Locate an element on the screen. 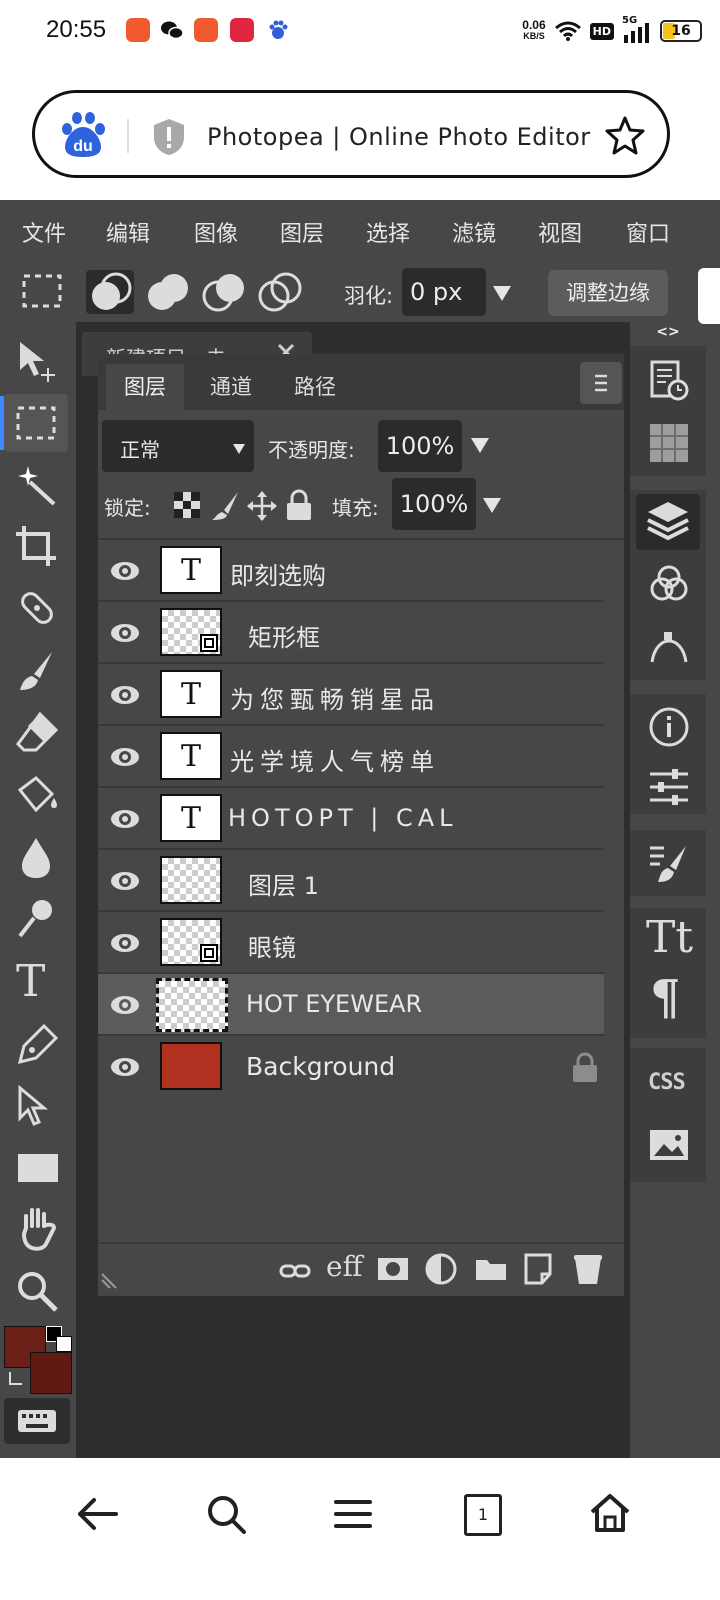  tabs-count-icon: 1 is located at coordinates (483, 1515).